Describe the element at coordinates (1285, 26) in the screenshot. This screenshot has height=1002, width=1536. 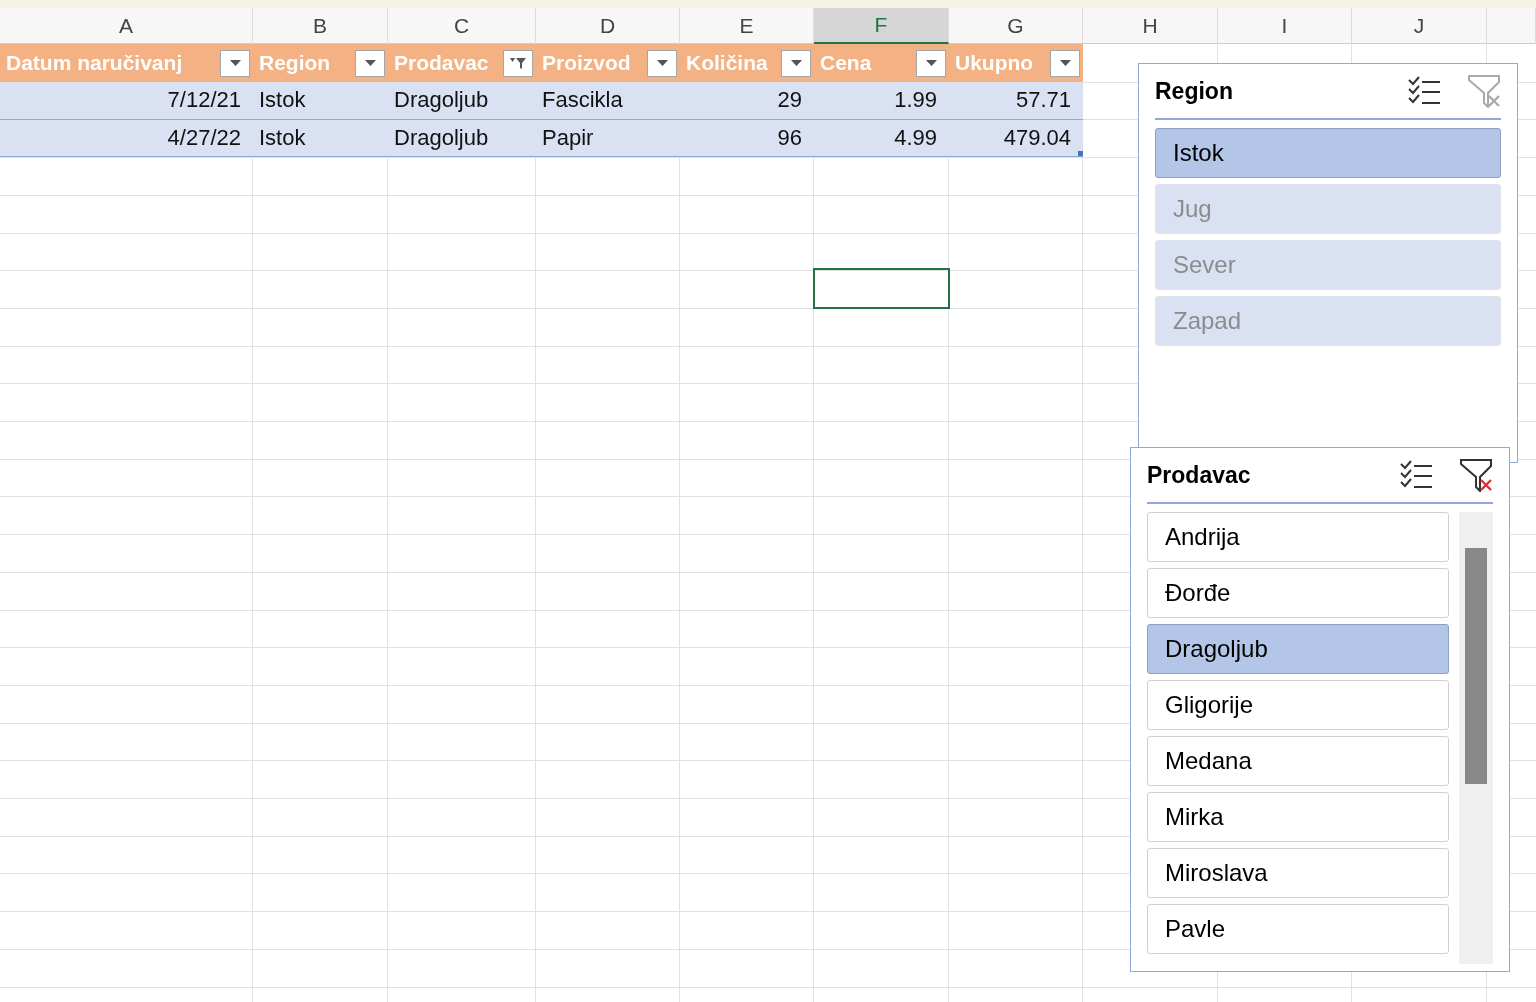
I see `column-header: I` at that location.